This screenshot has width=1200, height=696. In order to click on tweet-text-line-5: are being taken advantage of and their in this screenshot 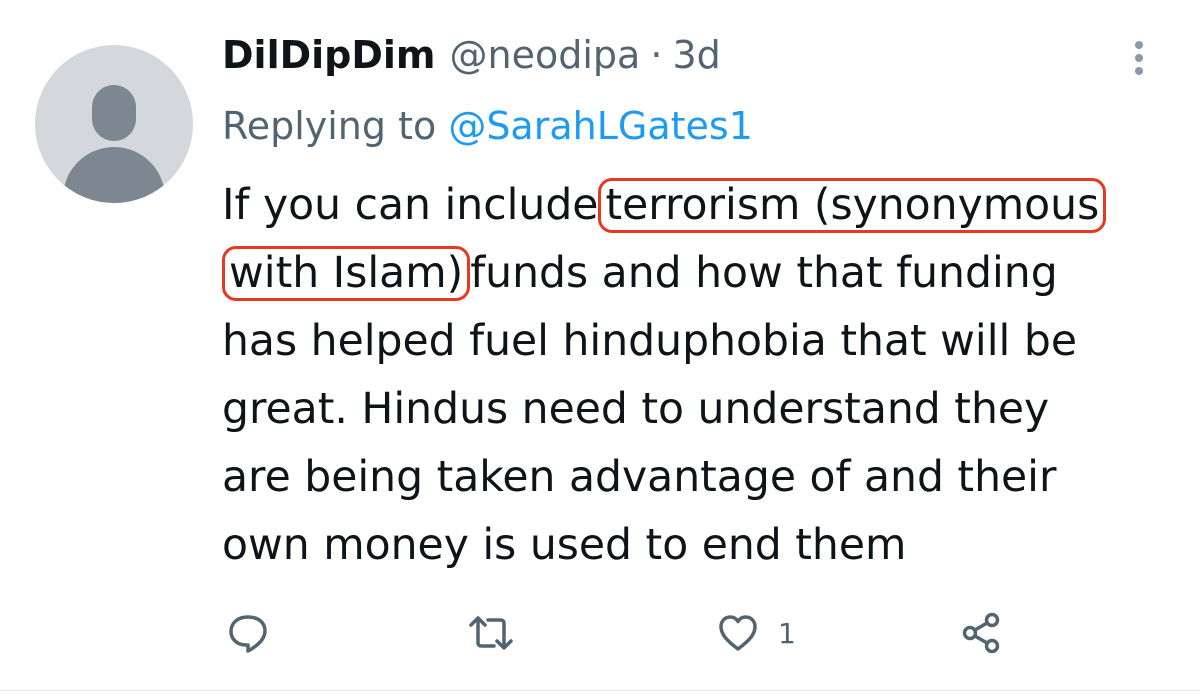, I will do `click(639, 477)`.